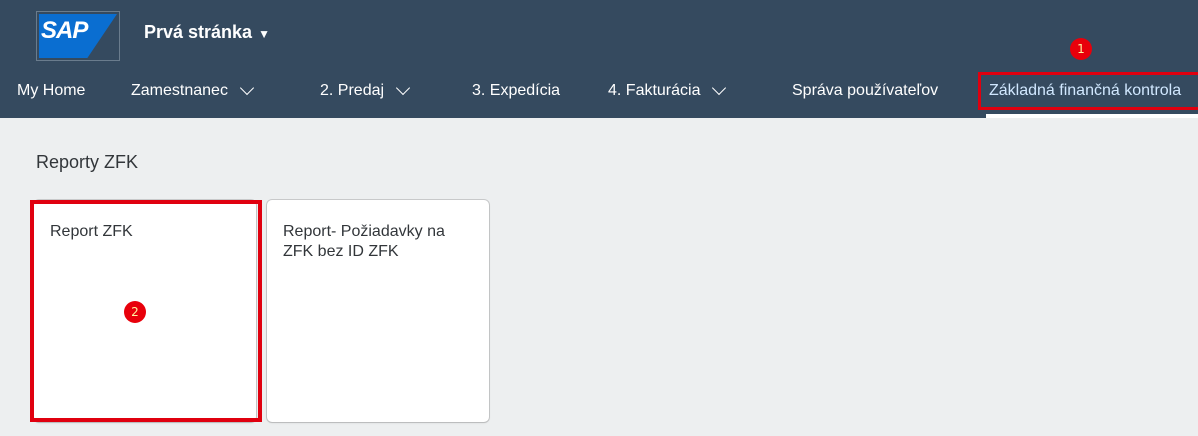 The width and height of the screenshot is (1198, 436). I want to click on nav-item-my-home: My Home, so click(51, 91).